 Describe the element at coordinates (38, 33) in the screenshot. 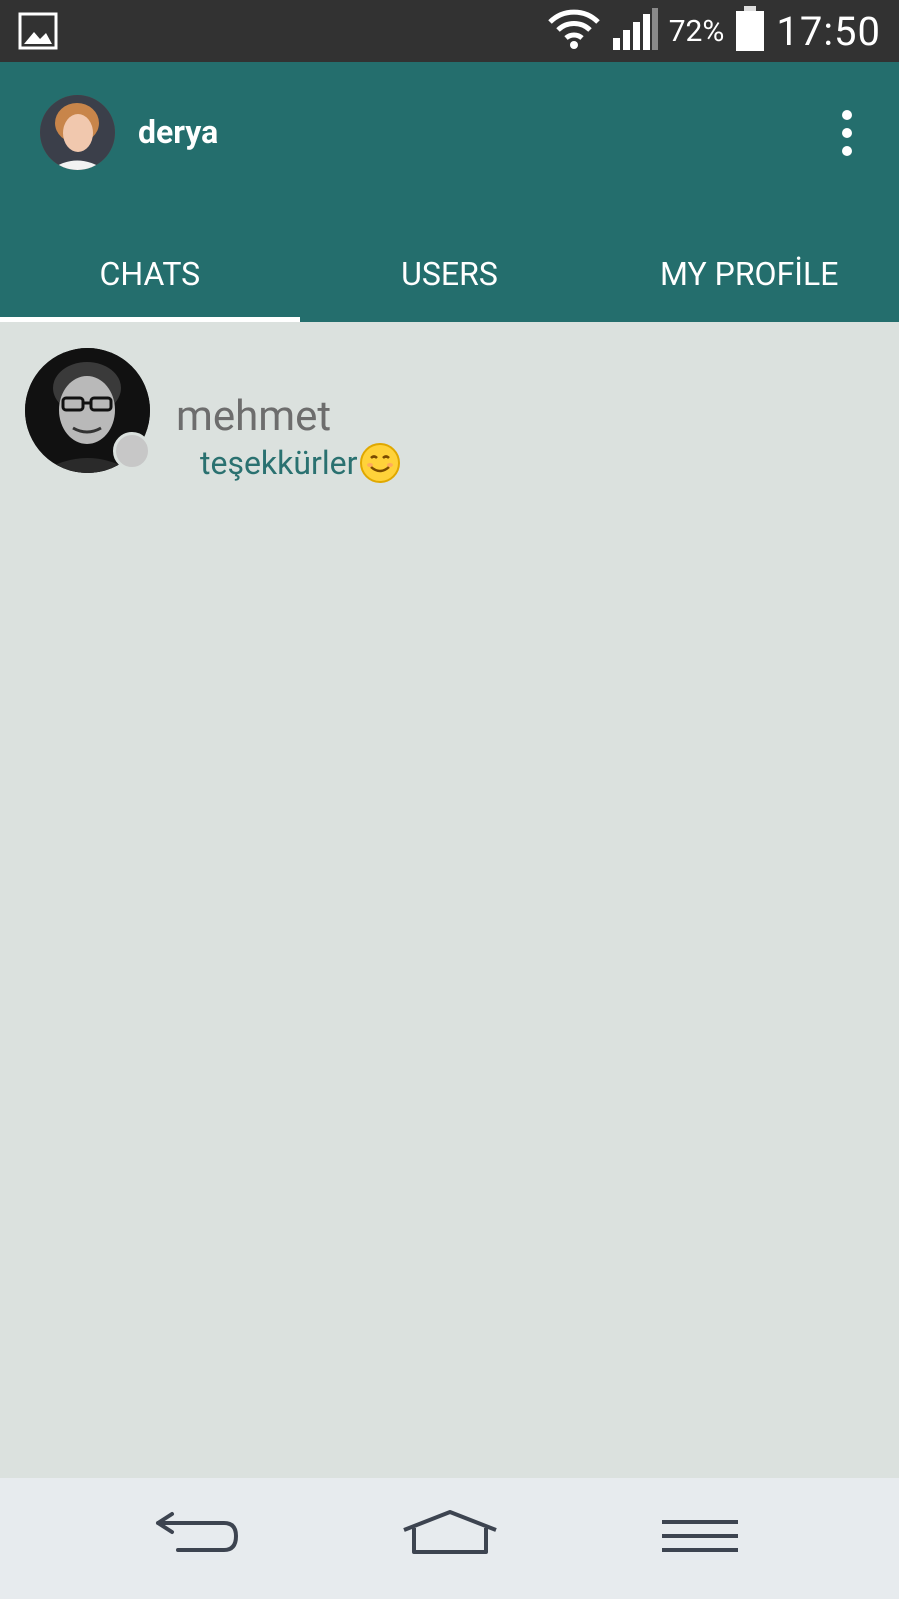

I see `image-icon` at that location.